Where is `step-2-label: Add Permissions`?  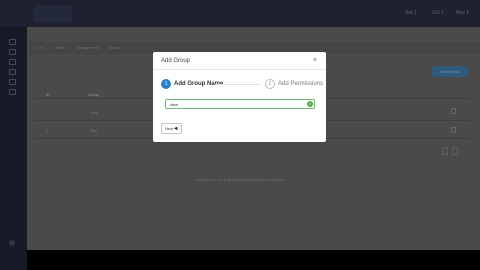
step-2-label: Add Permissions is located at coordinates (301, 84).